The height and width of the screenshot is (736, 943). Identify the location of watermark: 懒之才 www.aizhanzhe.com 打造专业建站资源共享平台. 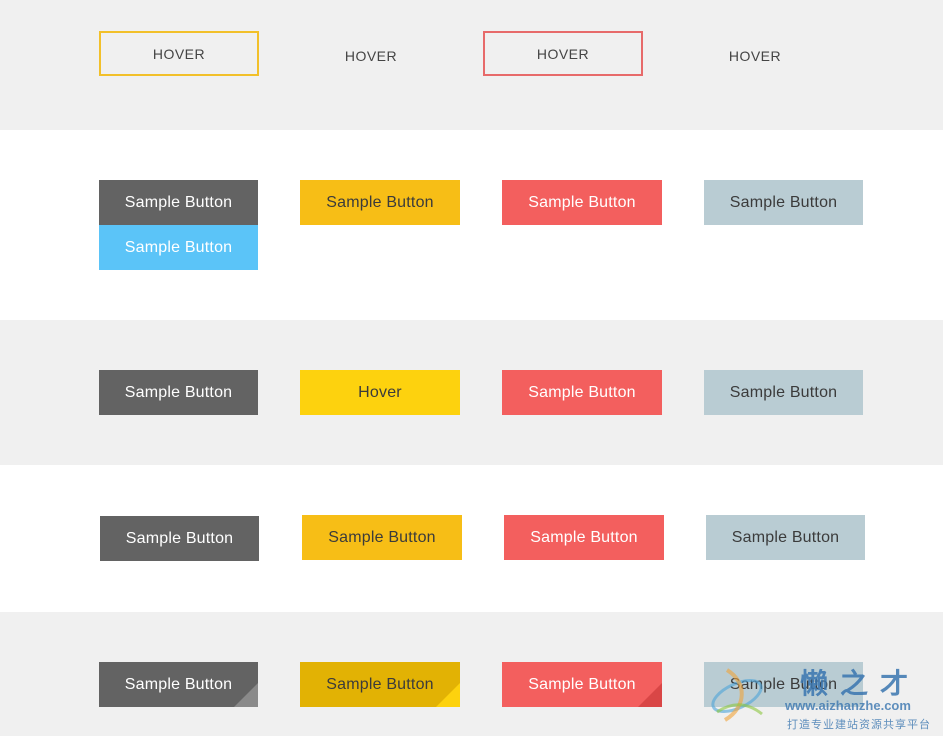
(820, 697).